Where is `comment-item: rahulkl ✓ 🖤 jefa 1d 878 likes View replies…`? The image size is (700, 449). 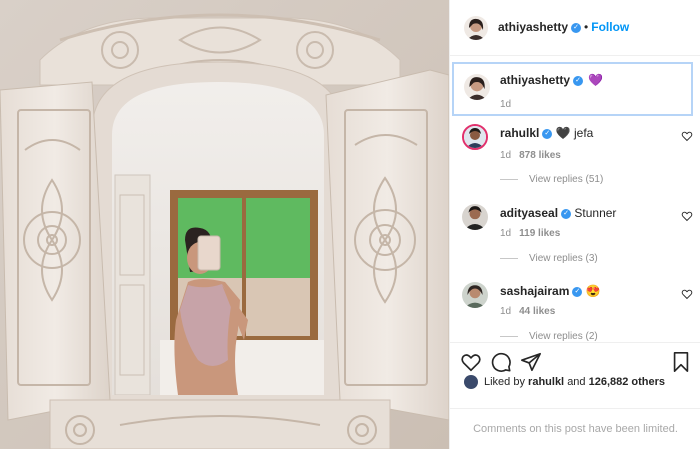
comment-item: rahulkl ✓ 🖤 jefa 1d 878 likes View replies… is located at coordinates (575, 158).